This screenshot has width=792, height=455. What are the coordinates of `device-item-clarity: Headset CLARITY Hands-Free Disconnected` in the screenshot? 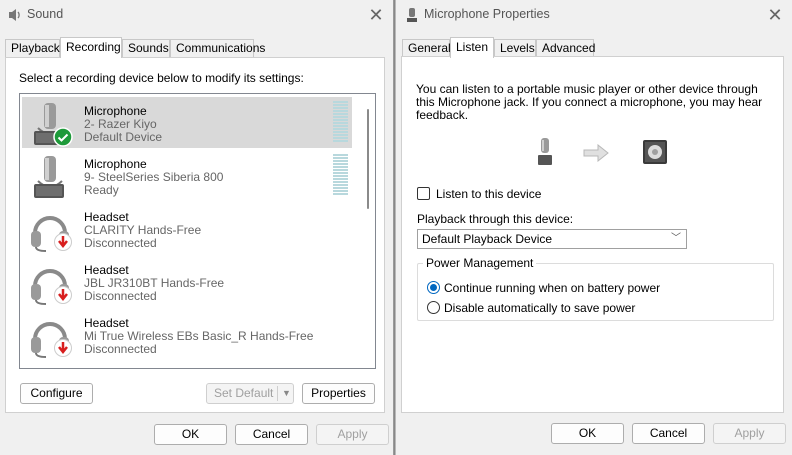 It's located at (187, 228).